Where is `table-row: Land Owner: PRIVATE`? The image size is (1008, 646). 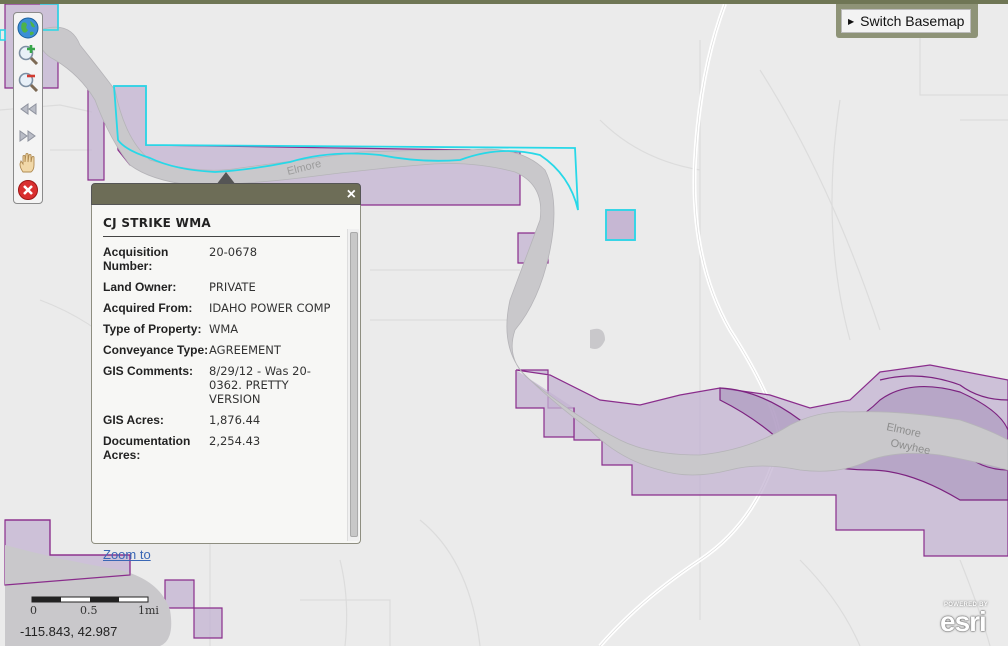
table-row: Land Owner: PRIVATE is located at coordinates (221, 290).